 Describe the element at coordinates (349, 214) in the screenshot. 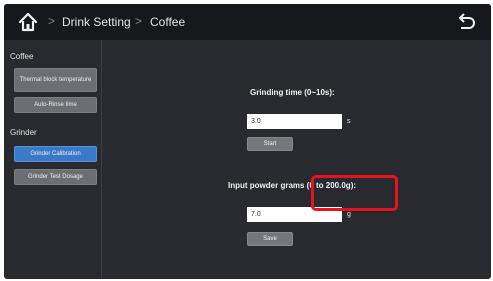

I see `powder-grams-unit: g` at that location.